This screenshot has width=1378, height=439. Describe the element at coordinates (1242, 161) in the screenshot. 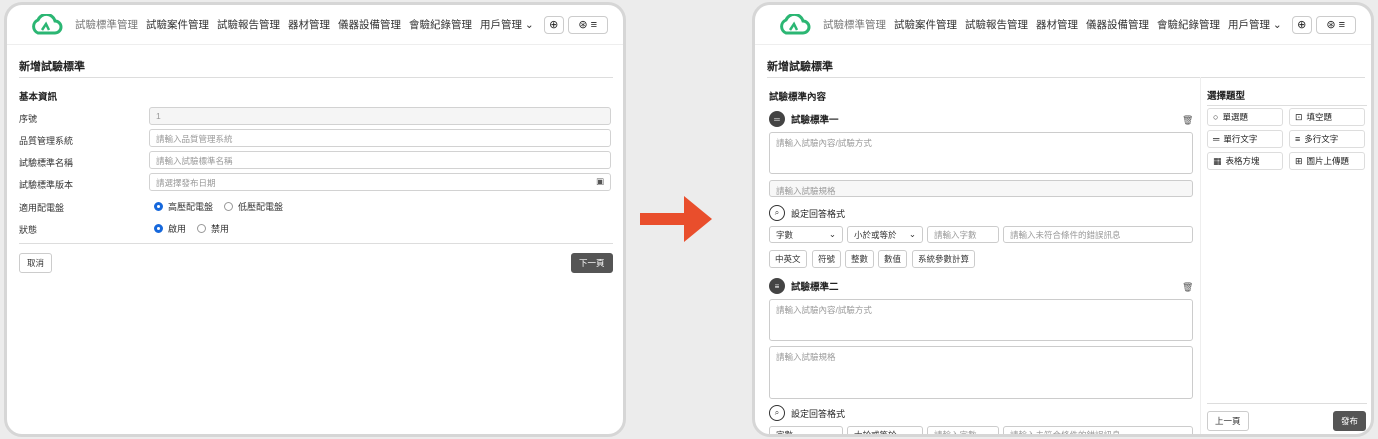

I see `qtype-label: 表格方塊` at that location.